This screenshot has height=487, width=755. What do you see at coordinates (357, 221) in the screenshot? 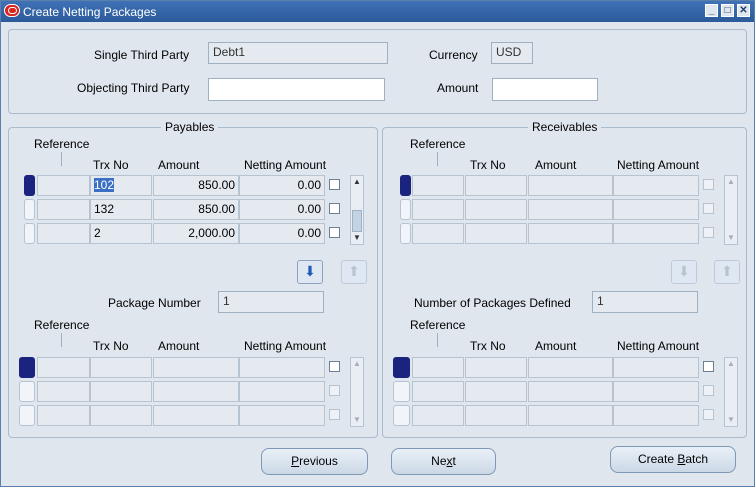
I see `scroll-thumb` at bounding box center [357, 221].